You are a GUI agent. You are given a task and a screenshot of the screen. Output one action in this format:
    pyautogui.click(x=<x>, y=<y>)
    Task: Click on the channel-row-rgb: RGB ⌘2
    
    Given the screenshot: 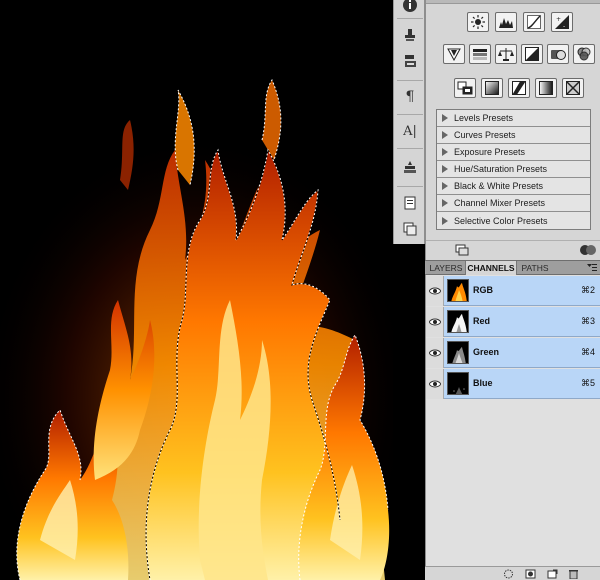 What is the action you would take?
    pyautogui.click(x=513, y=291)
    